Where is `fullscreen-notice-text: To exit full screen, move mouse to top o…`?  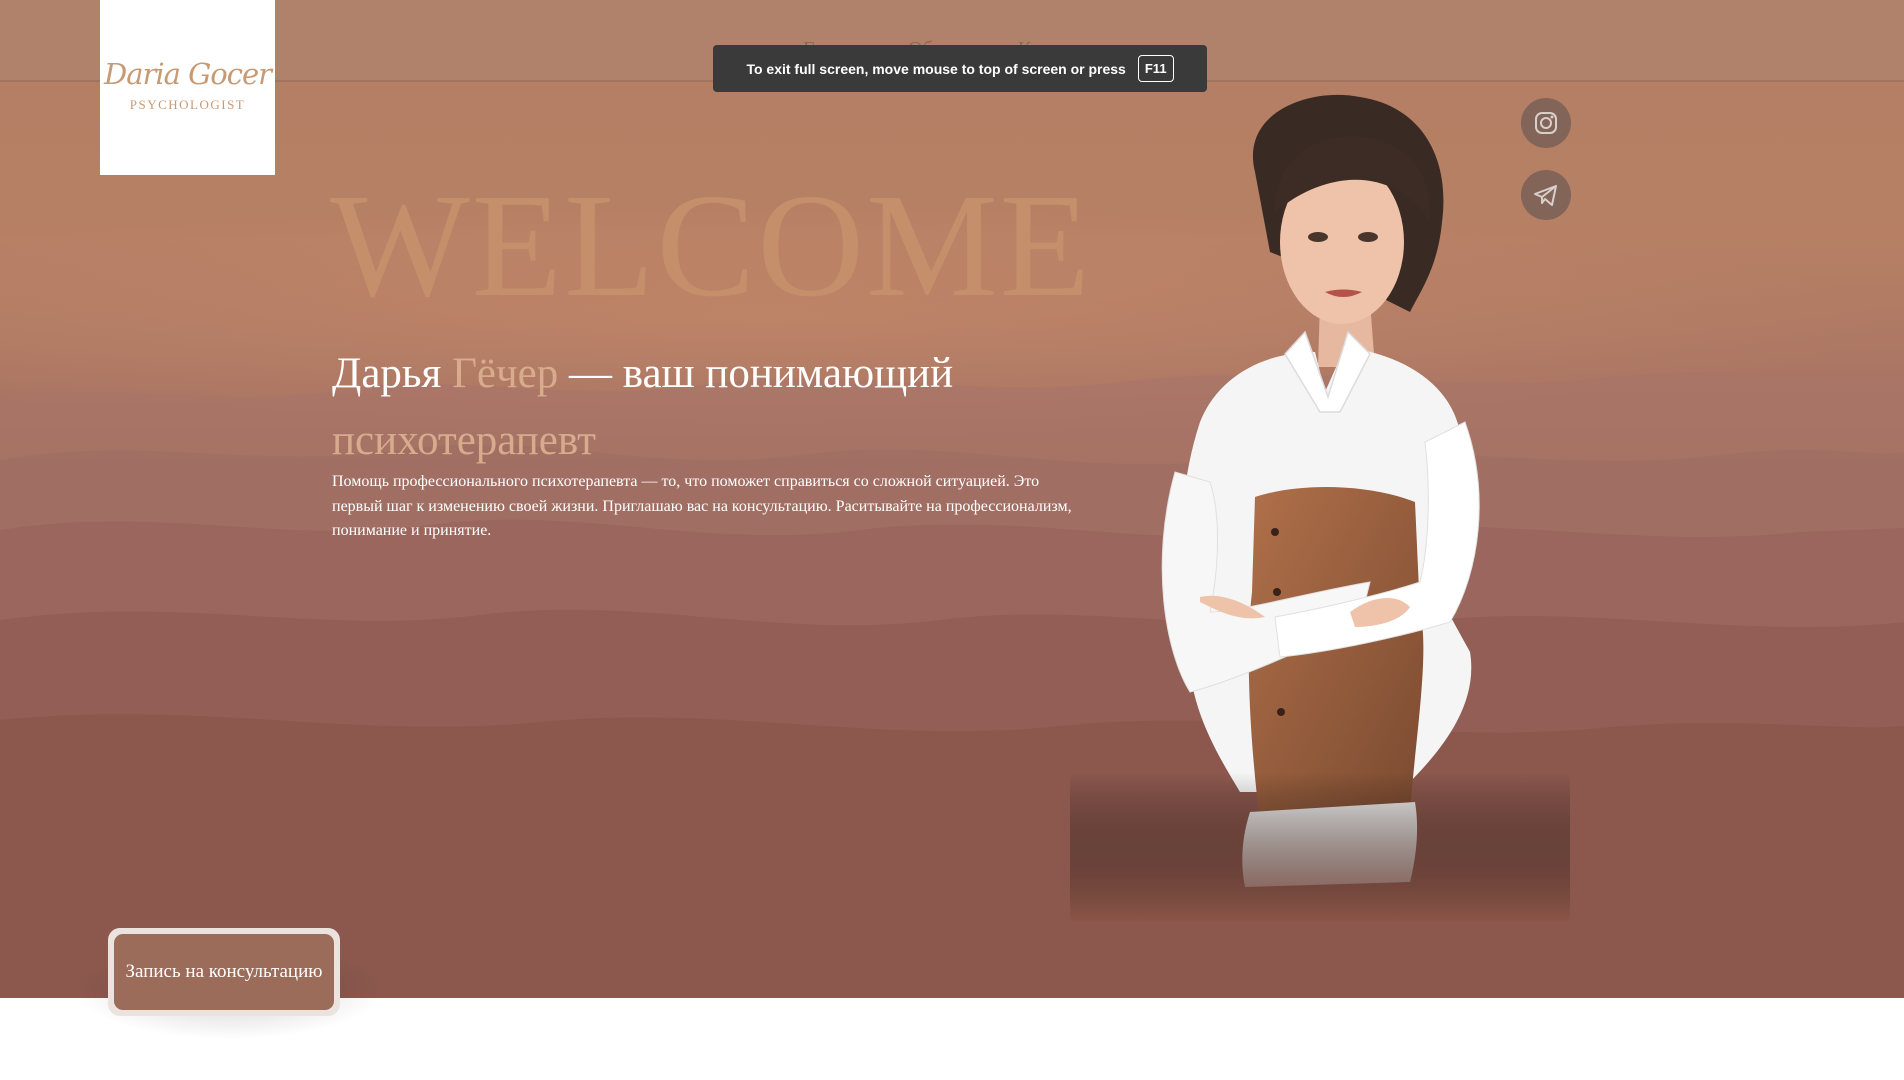 fullscreen-notice-text: To exit full screen, move mouse to top o… is located at coordinates (936, 68).